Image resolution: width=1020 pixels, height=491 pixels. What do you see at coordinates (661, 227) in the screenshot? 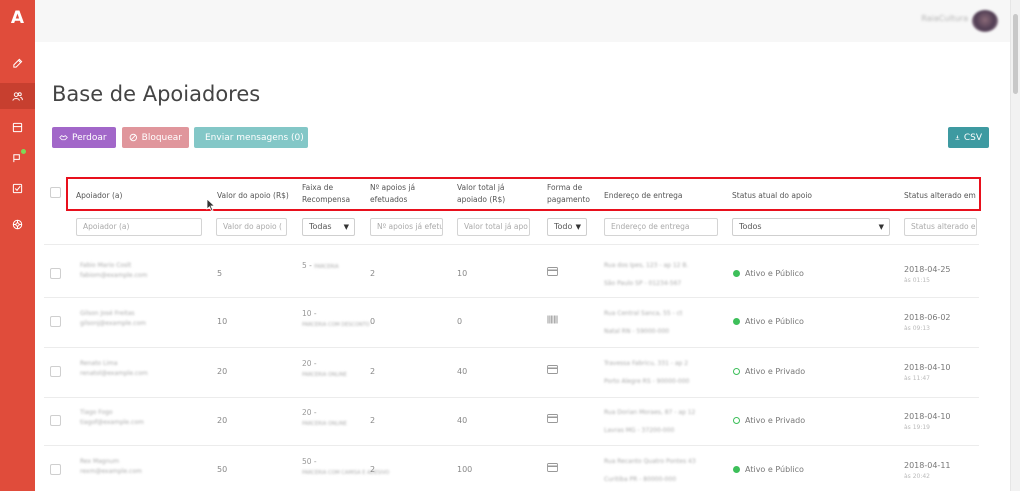
I see `filter-endereco-input: Endereço de entrega` at bounding box center [661, 227].